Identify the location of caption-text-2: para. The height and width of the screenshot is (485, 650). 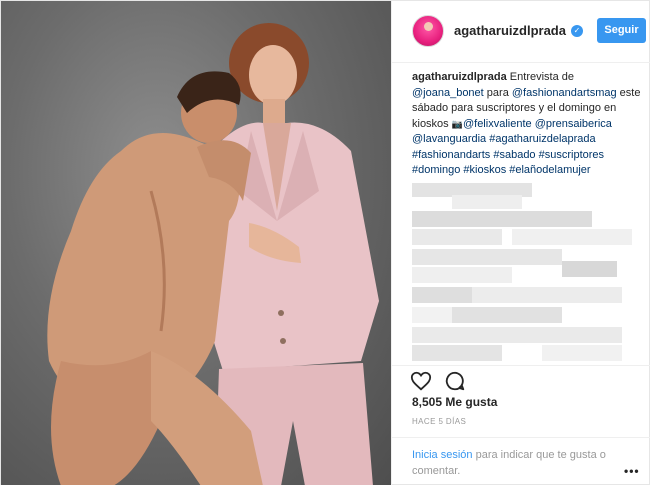
(497, 92).